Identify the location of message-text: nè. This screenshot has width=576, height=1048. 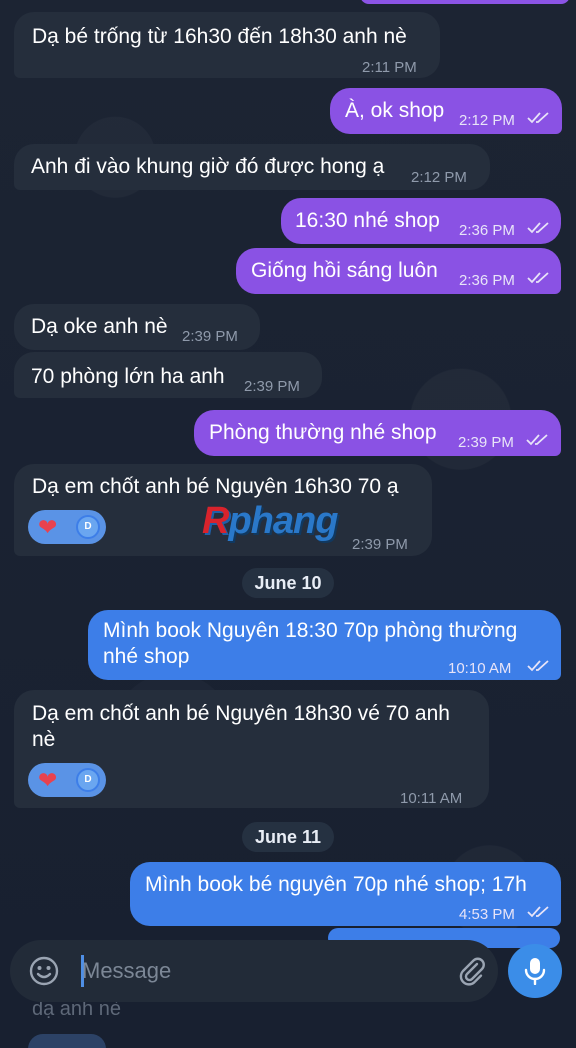
(44, 739).